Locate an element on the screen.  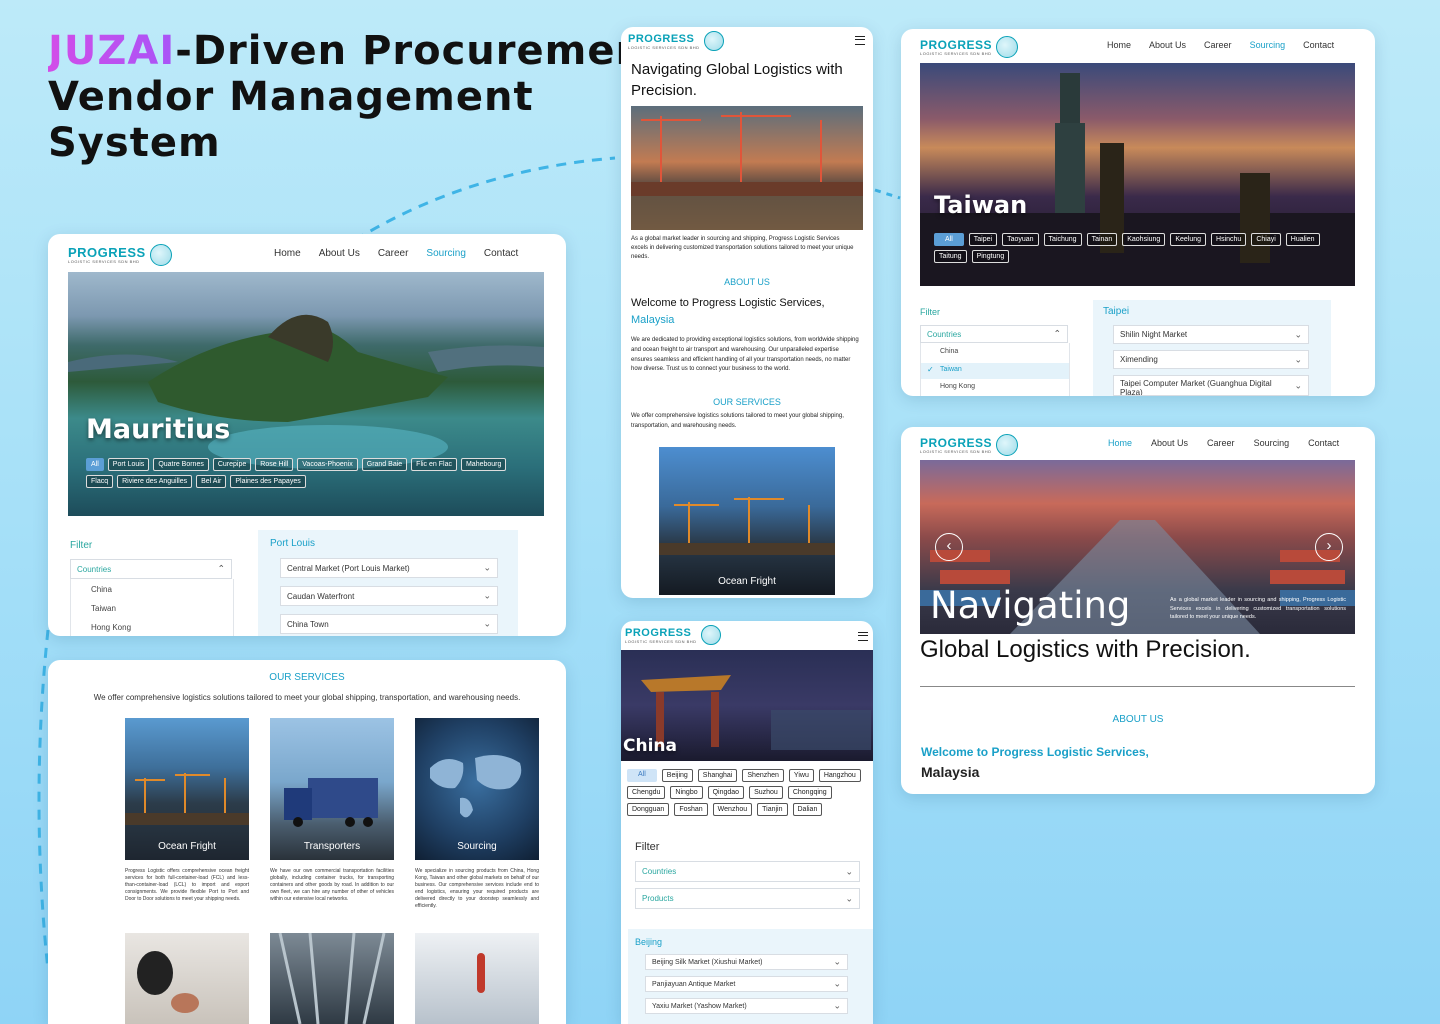
chip-city: Wenzhou is located at coordinates (732, 809).